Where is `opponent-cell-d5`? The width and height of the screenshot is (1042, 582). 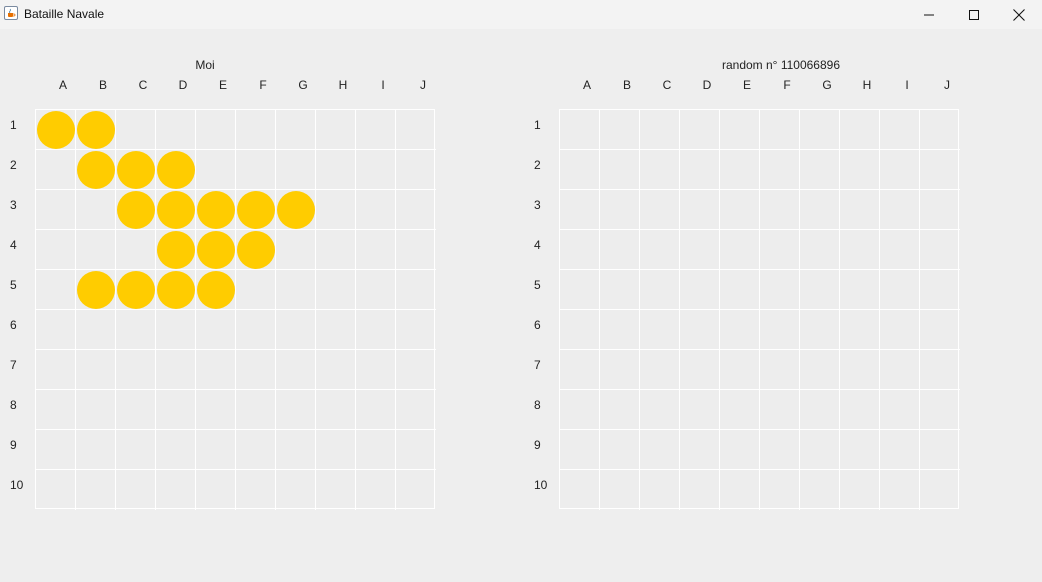
opponent-cell-d5 is located at coordinates (700, 290).